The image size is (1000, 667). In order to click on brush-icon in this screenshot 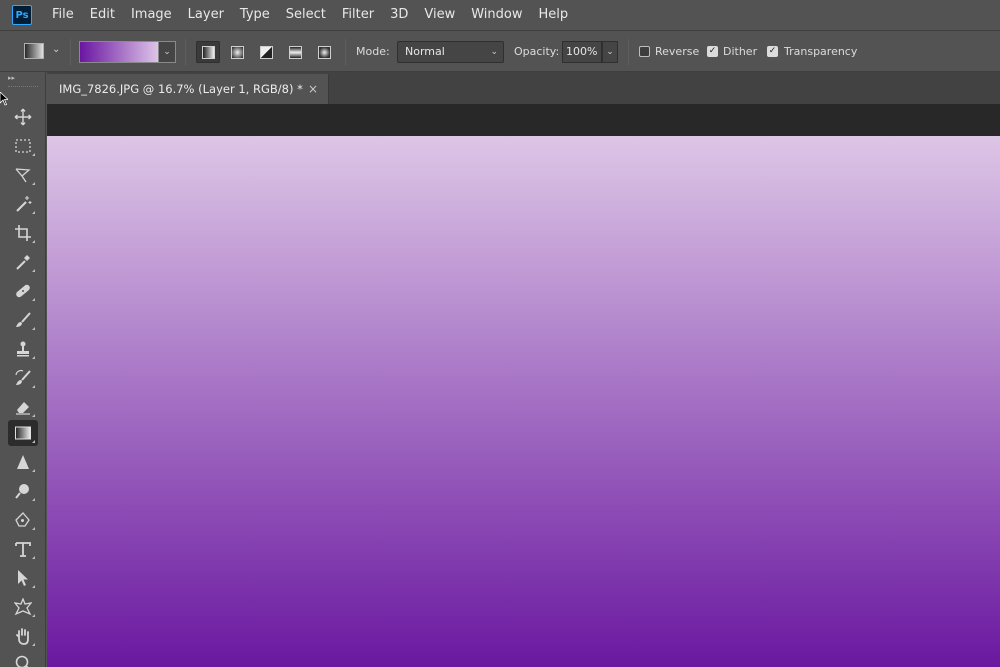, I will do `click(23, 319)`.